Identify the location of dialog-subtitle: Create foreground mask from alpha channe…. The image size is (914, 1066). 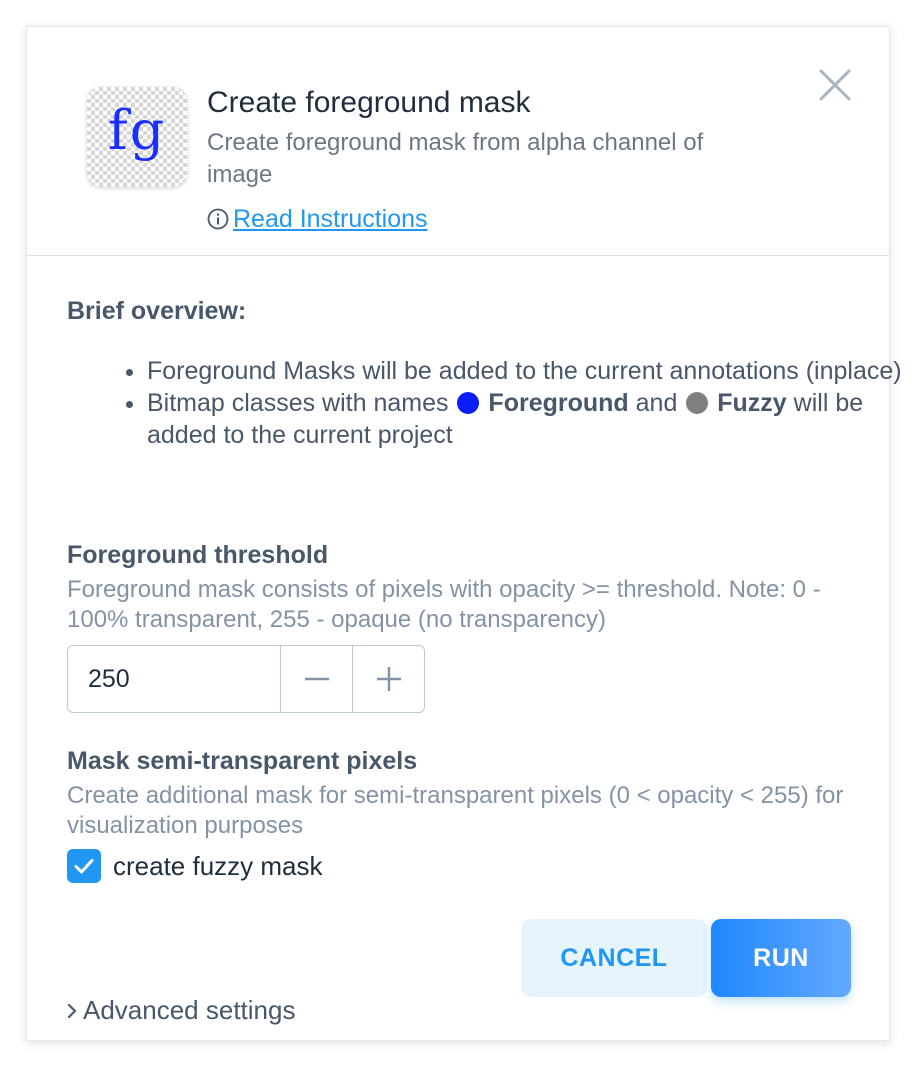
(455, 158).